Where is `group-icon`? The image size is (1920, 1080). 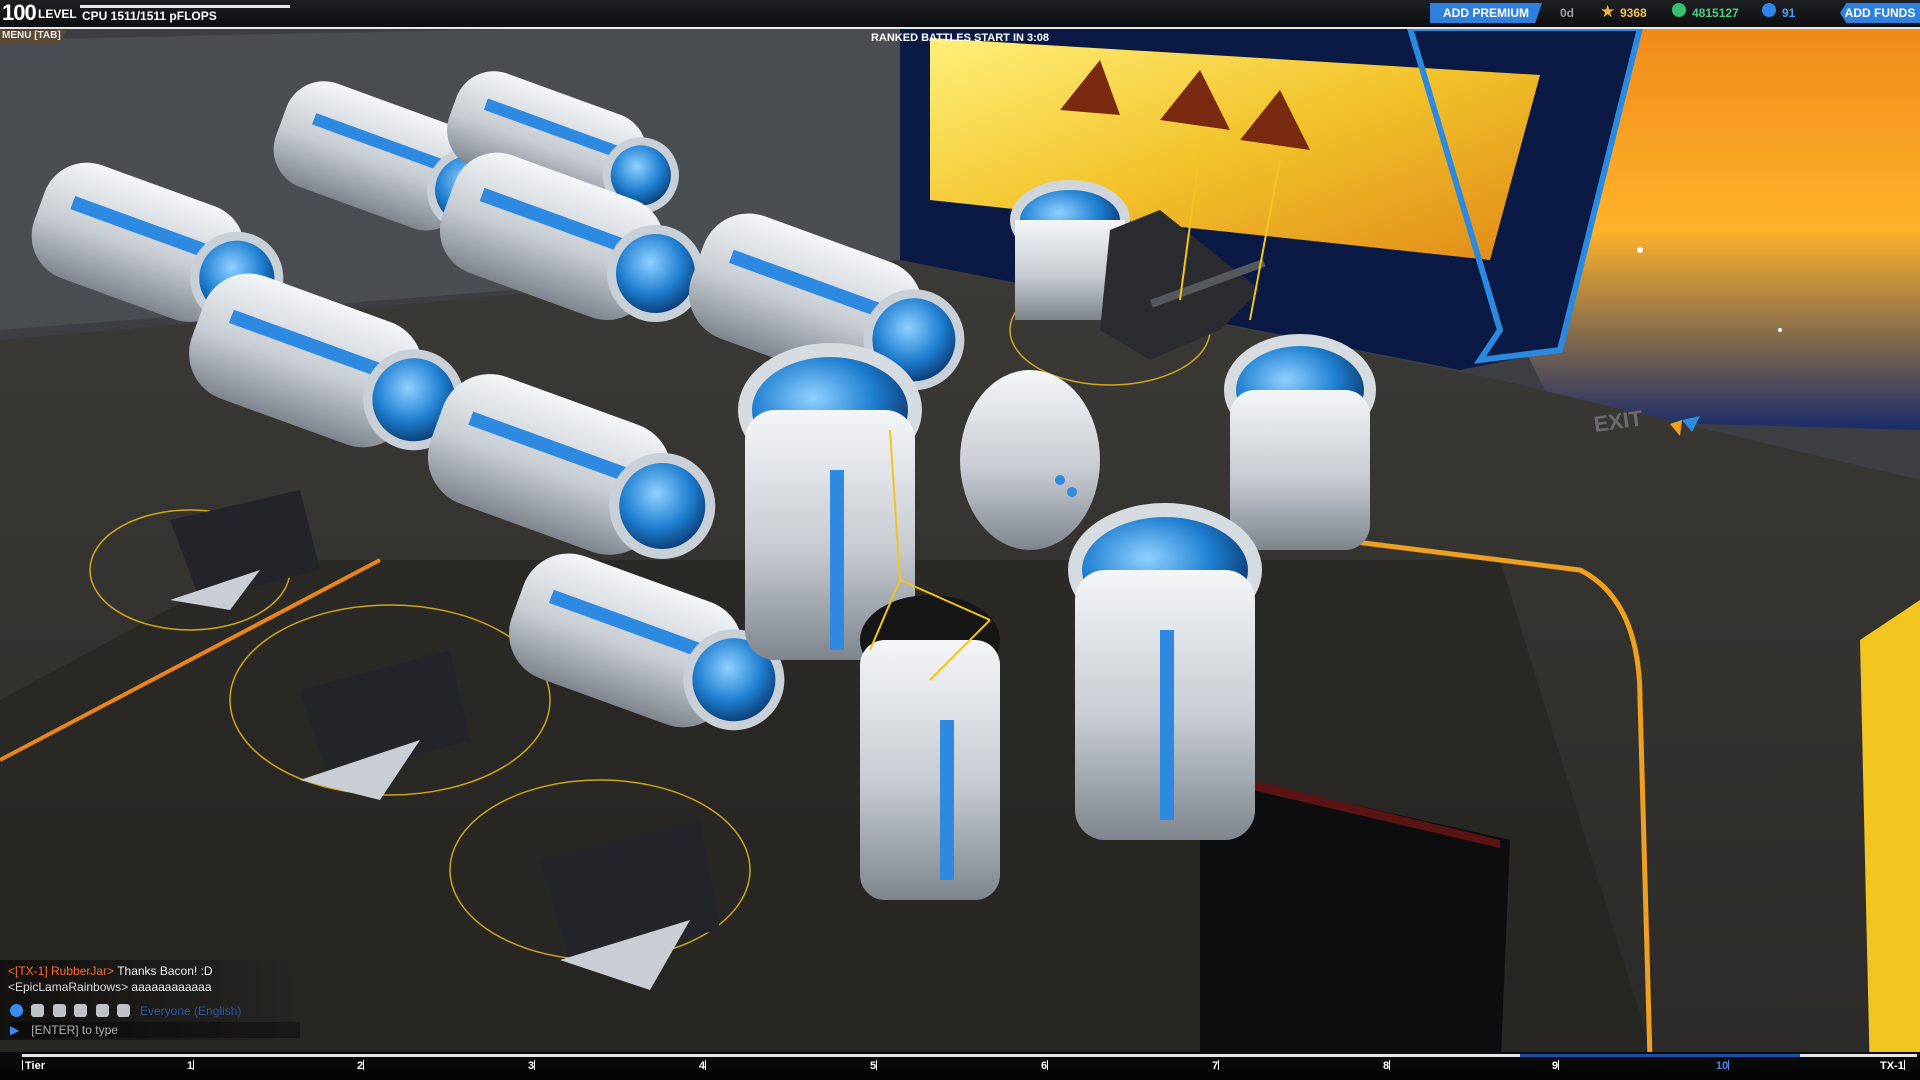
group-icon is located at coordinates (102, 1011).